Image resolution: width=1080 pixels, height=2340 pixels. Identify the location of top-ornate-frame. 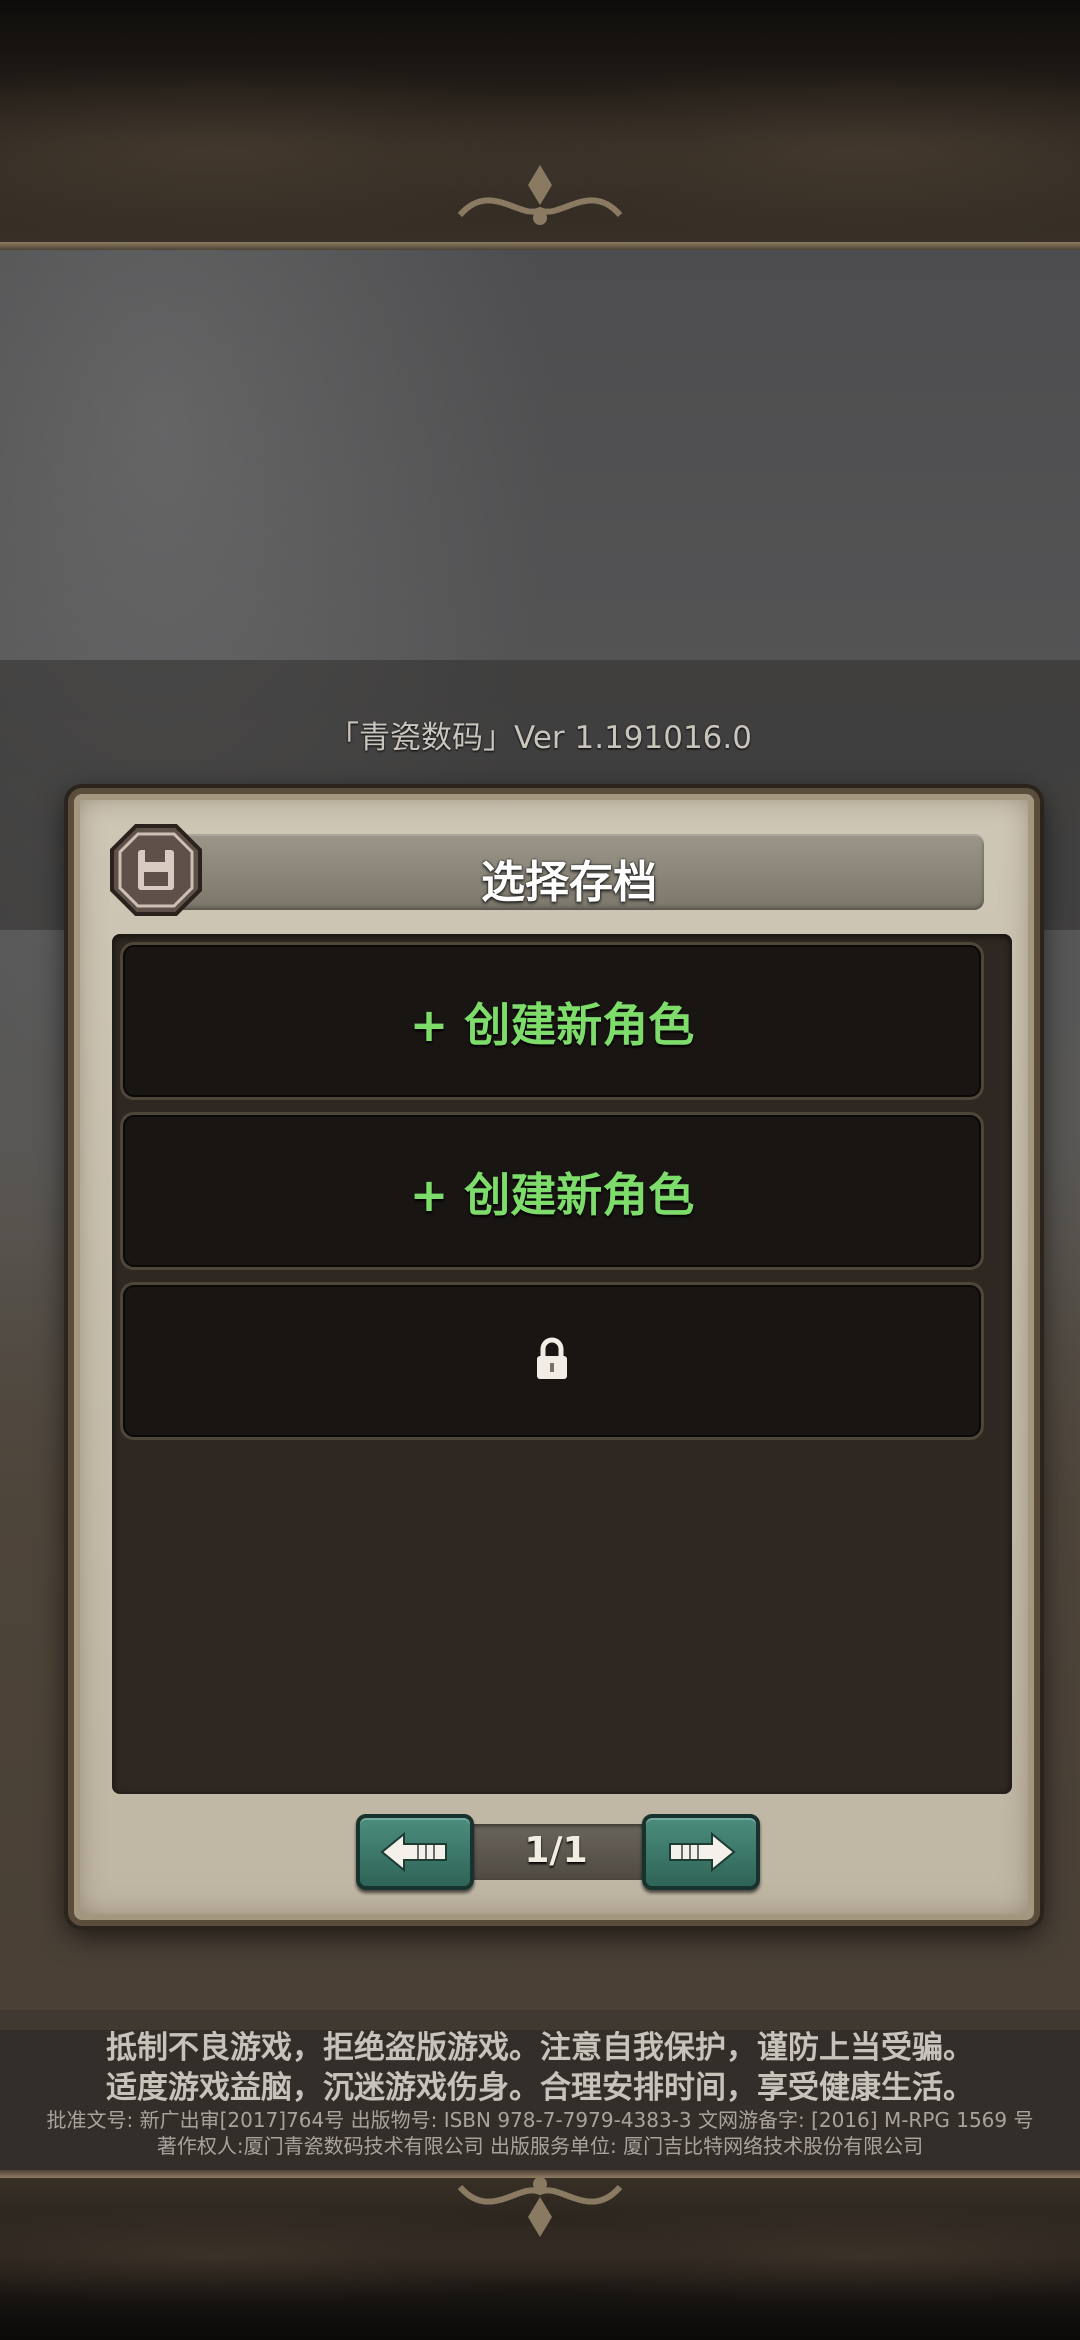
(540, 125).